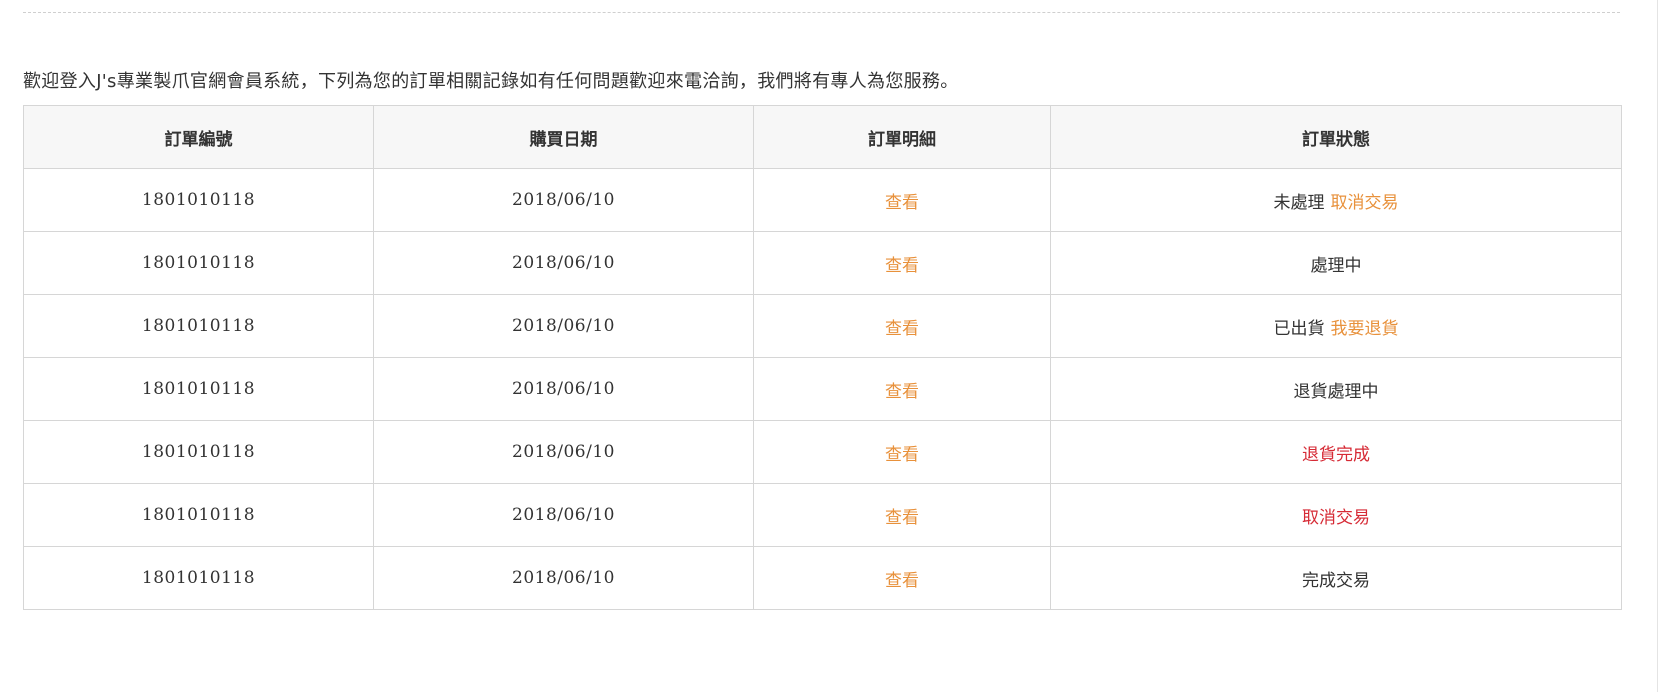  What do you see at coordinates (198, 137) in the screenshot?
I see `header-order-number: 訂單編號` at bounding box center [198, 137].